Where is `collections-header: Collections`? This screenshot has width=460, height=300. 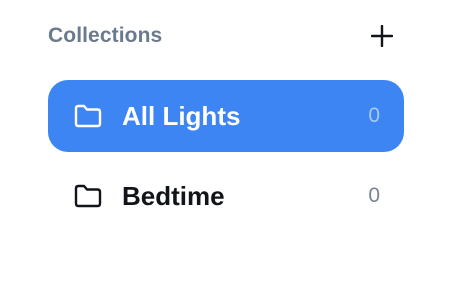
collections-header: Collections is located at coordinates (224, 36).